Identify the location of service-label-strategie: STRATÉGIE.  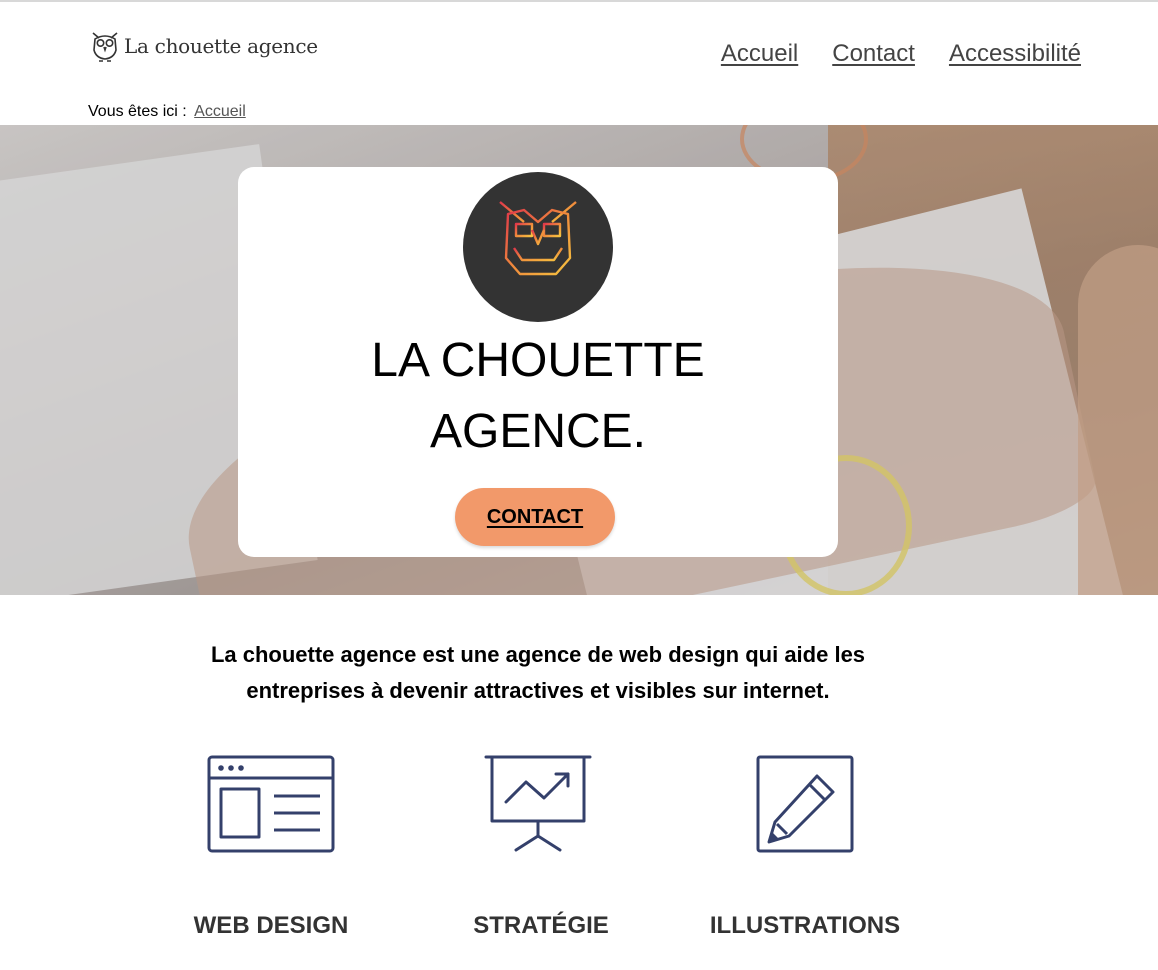
(541, 925).